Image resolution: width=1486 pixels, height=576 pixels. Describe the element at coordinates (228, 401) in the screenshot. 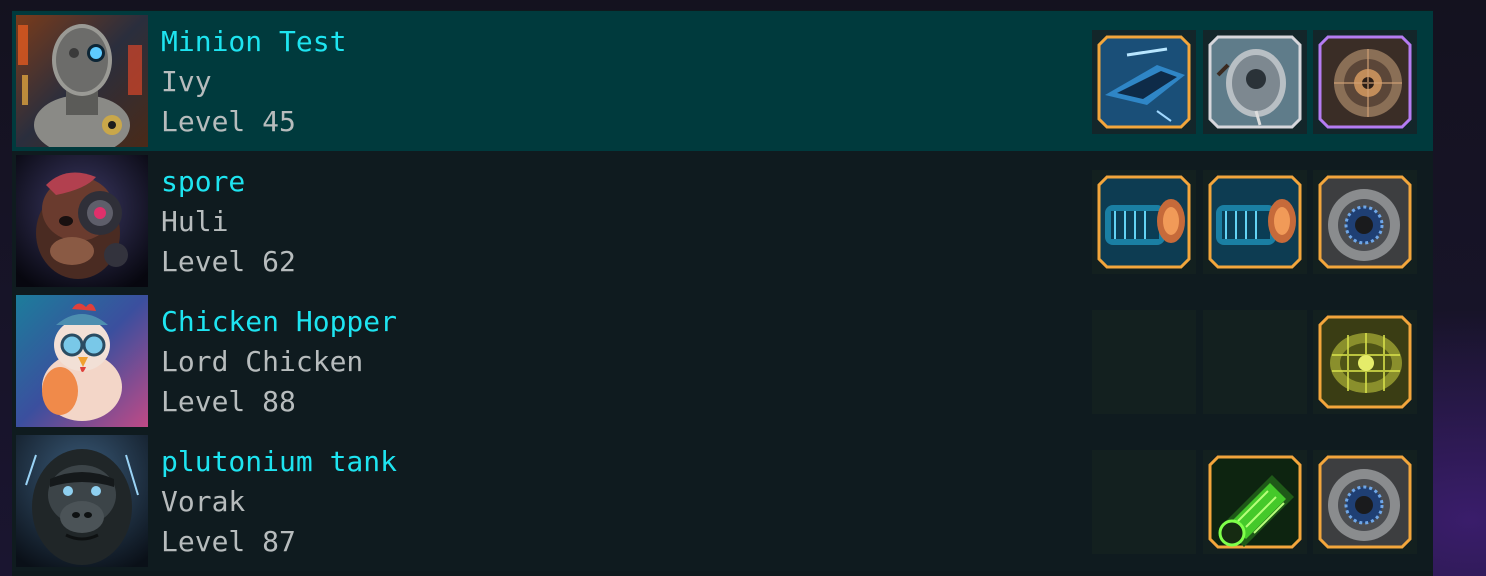

I see `minion-level: Level 88` at that location.